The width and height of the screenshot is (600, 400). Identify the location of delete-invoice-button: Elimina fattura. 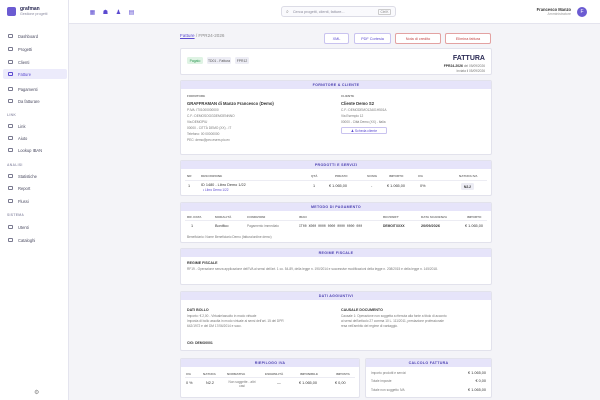
(468, 38).